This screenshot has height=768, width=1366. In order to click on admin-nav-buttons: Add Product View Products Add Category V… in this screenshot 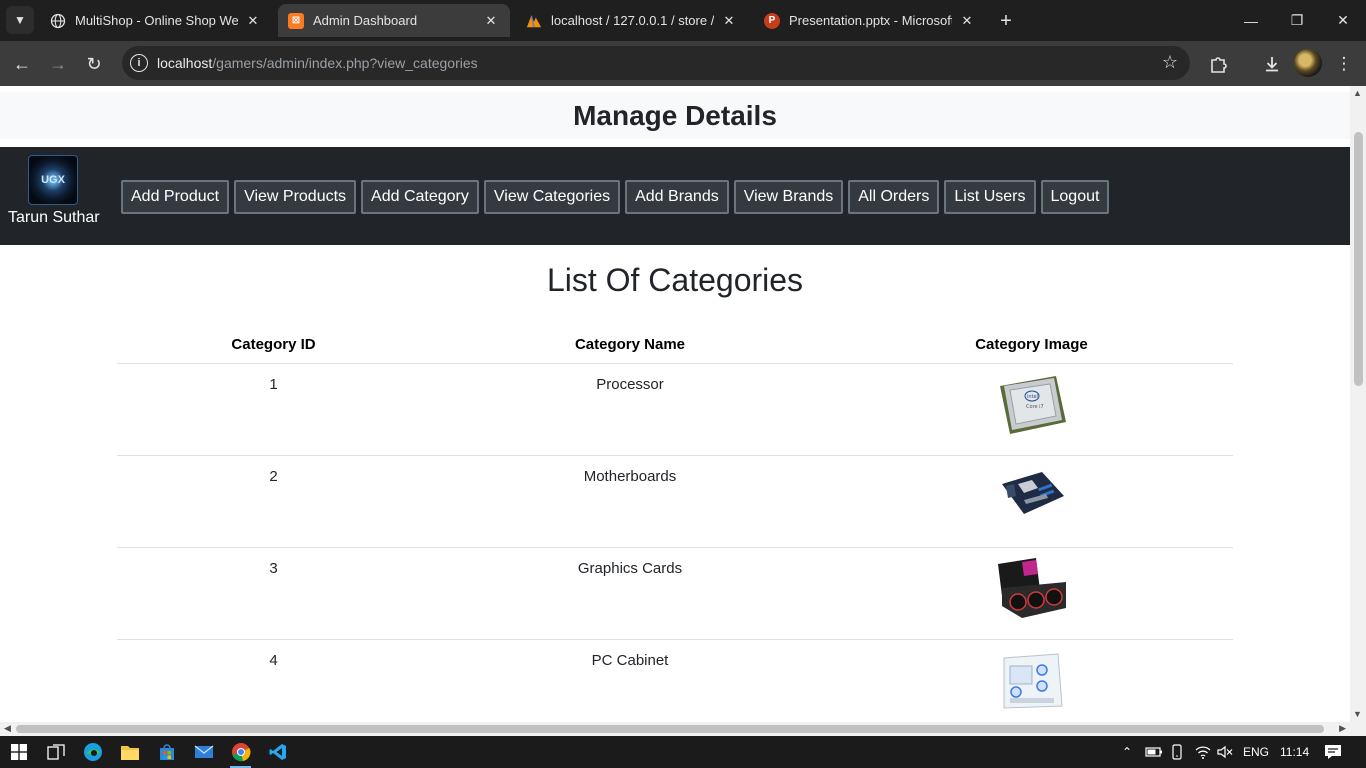, I will do `click(615, 197)`.